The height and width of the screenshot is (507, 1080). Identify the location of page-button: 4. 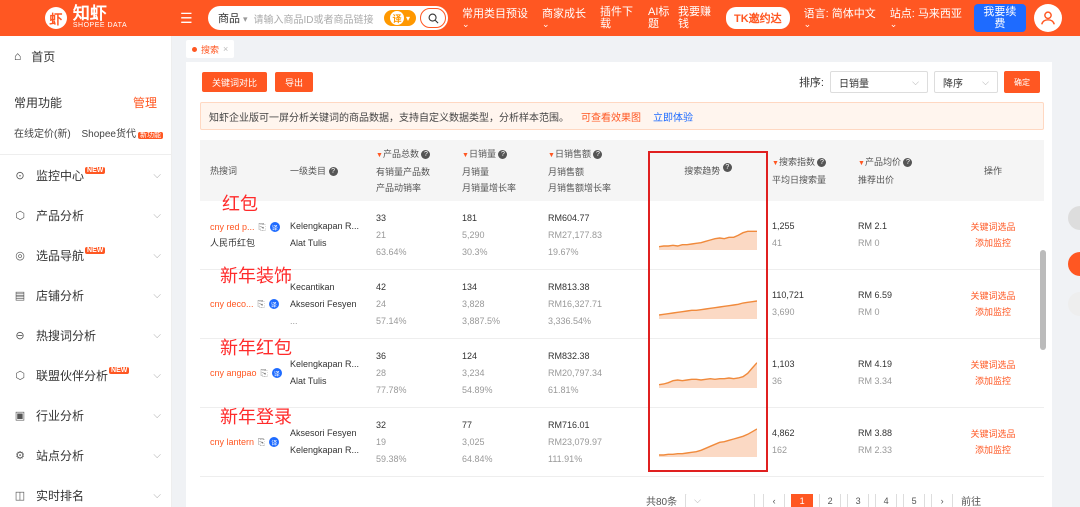
(886, 500).